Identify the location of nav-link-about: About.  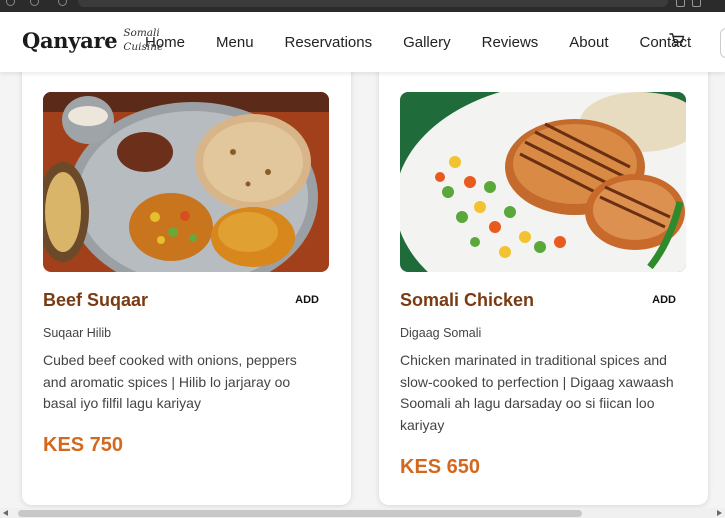
(588, 42).